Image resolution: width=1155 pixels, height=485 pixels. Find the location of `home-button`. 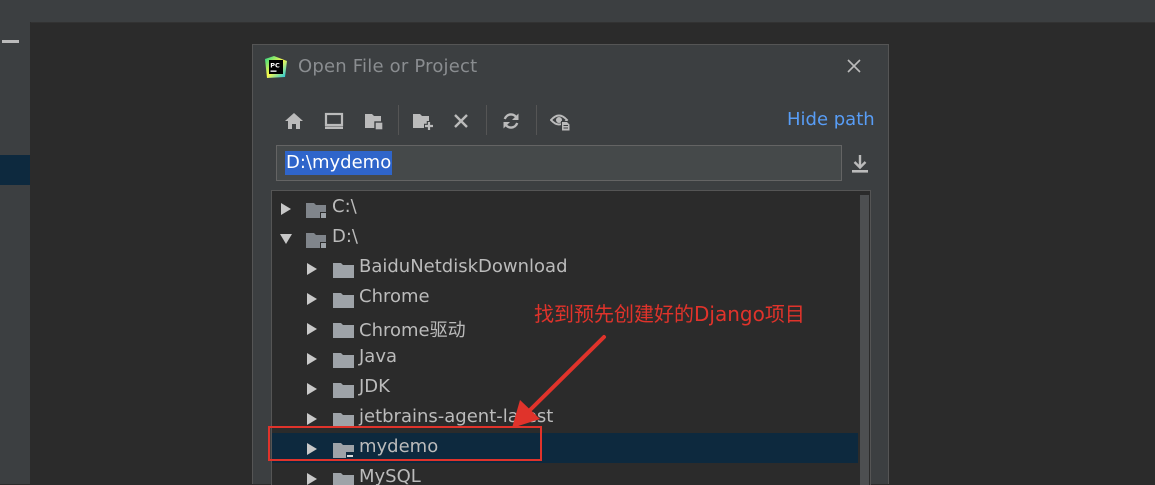

home-button is located at coordinates (294, 121).